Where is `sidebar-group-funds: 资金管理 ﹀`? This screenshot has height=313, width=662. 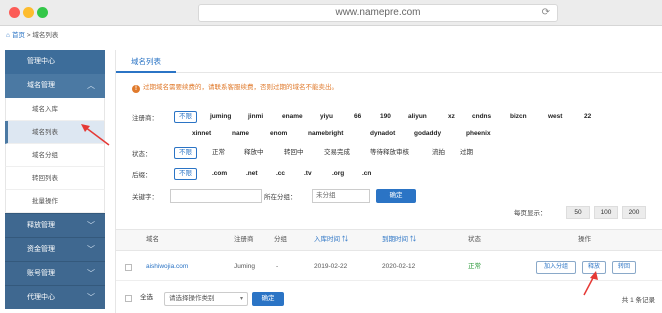
sidebar-group-funds: 资金管理 ﹀ is located at coordinates (55, 249).